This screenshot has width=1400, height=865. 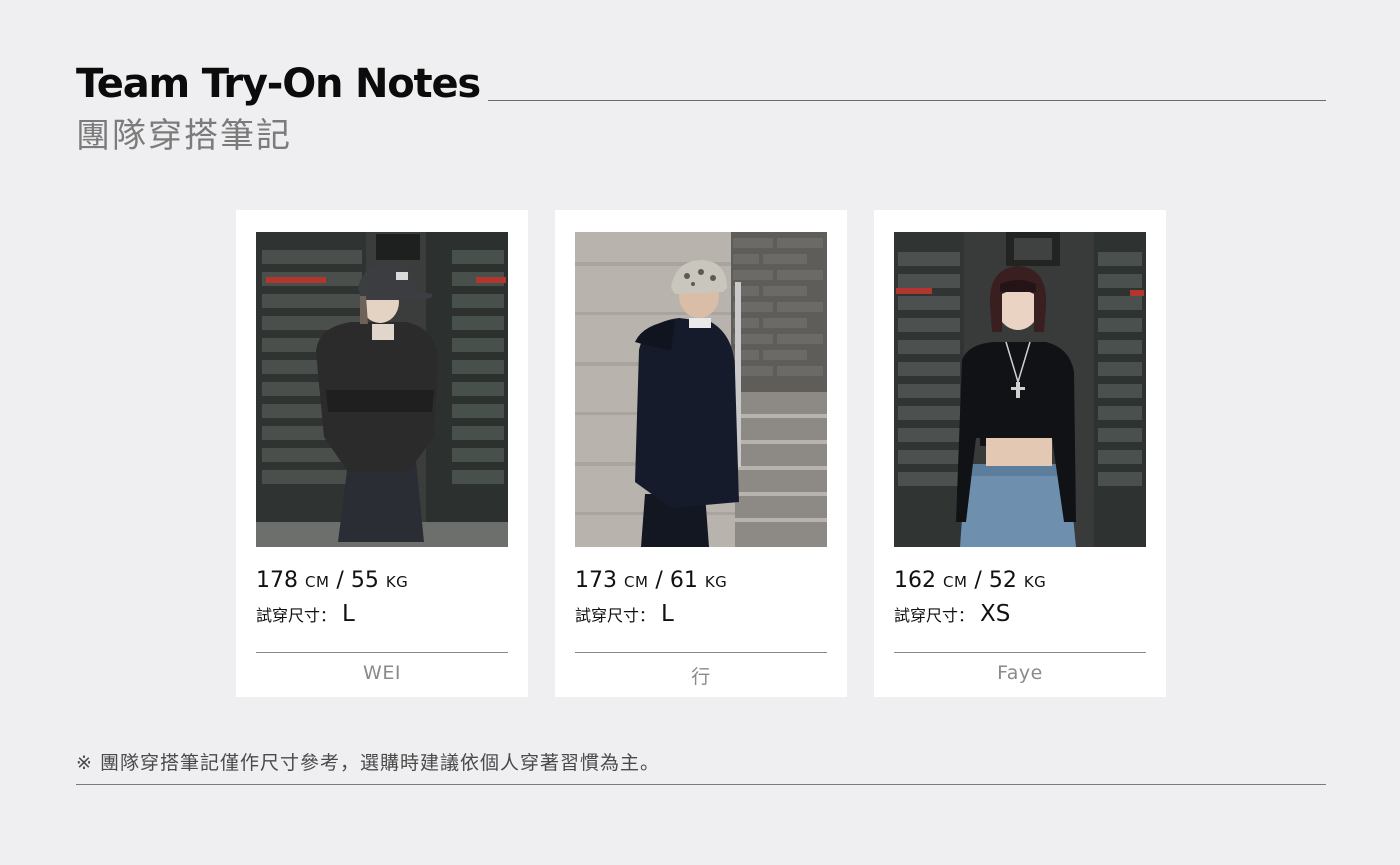 I want to click on weight-value: 61, so click(x=683, y=580).